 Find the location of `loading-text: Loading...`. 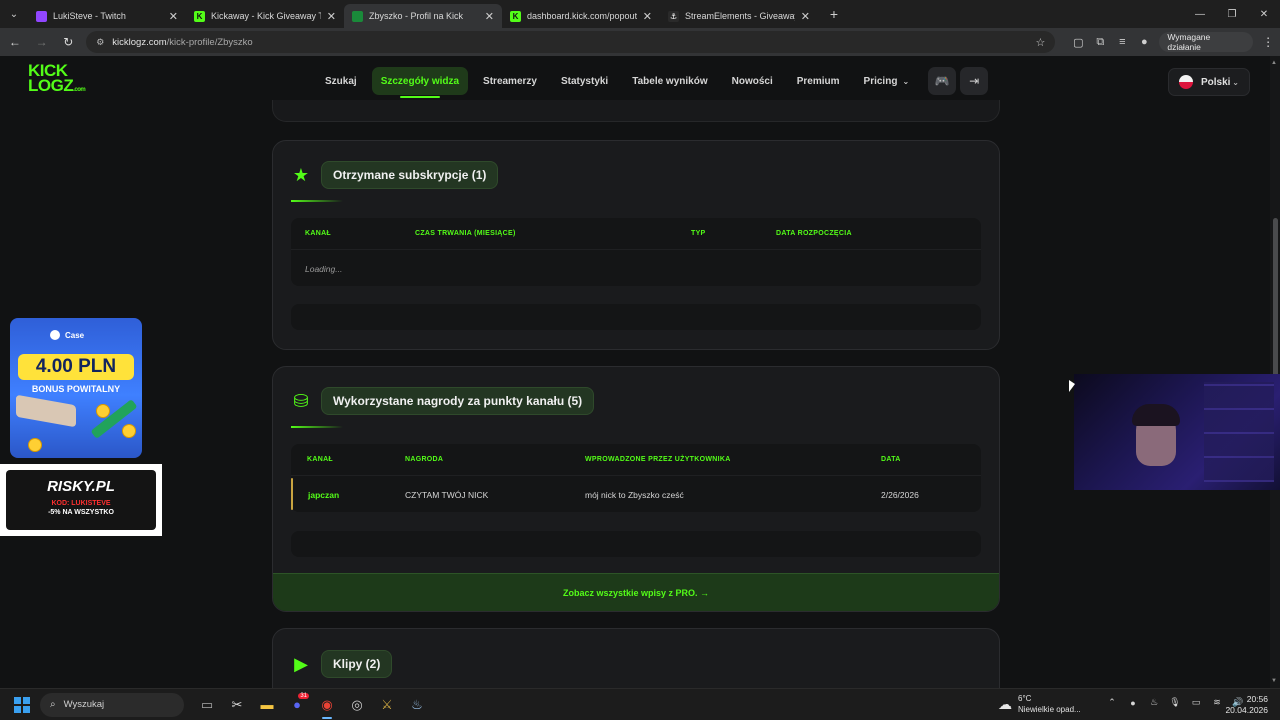

loading-text: Loading... is located at coordinates (324, 269).